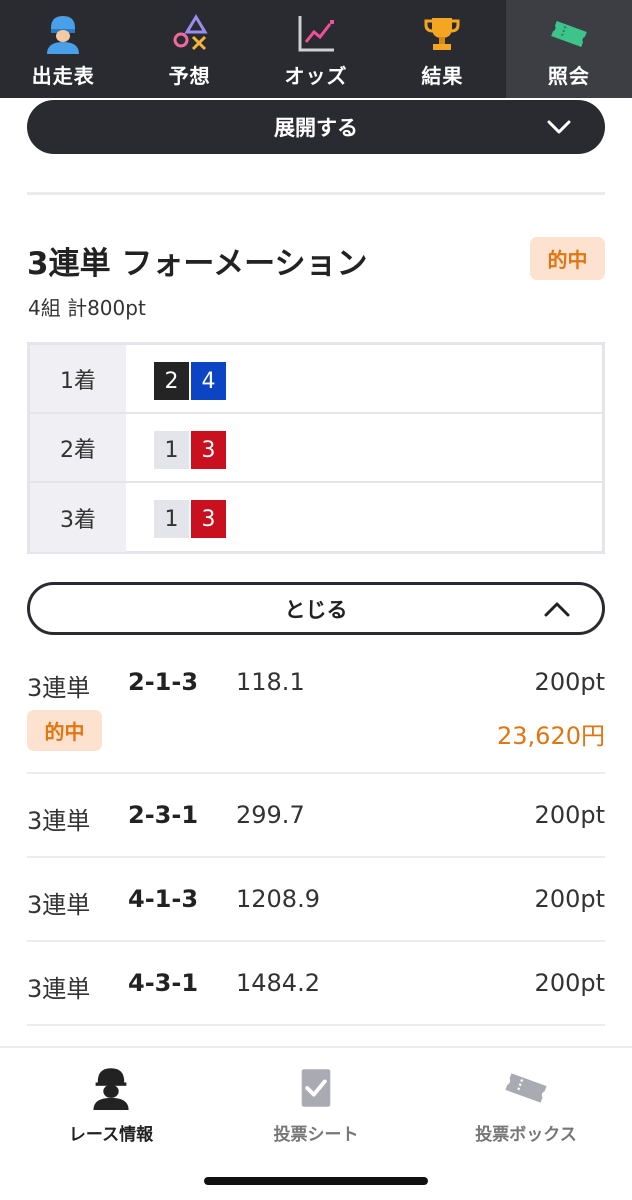 The width and height of the screenshot is (632, 1200). I want to click on place-label: 3着, so click(78, 517).